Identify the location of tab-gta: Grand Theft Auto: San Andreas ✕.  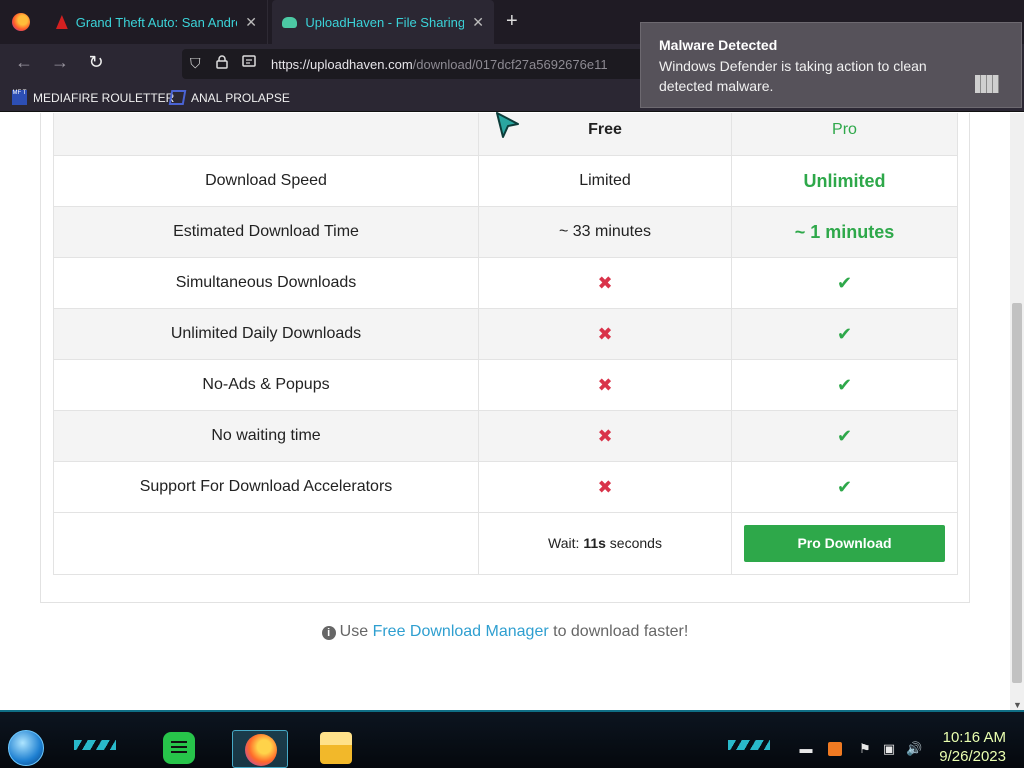
(157, 22).